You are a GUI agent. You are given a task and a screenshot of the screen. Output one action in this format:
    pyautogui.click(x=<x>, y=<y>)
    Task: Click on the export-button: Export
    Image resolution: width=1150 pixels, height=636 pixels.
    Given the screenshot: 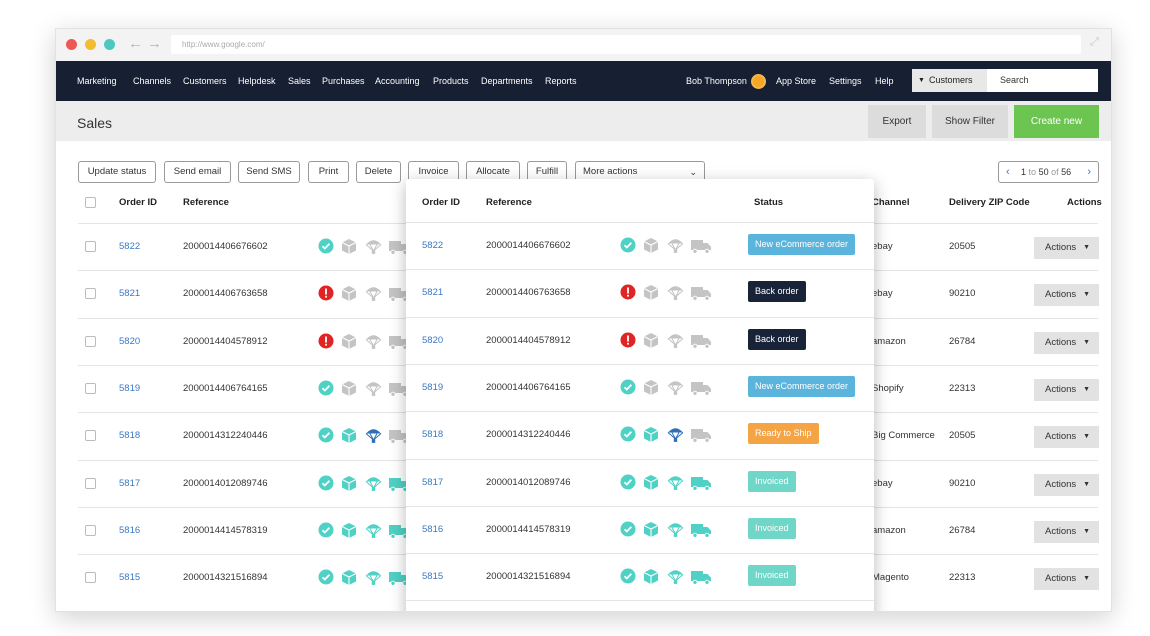 What is the action you would take?
    pyautogui.click(x=897, y=121)
    